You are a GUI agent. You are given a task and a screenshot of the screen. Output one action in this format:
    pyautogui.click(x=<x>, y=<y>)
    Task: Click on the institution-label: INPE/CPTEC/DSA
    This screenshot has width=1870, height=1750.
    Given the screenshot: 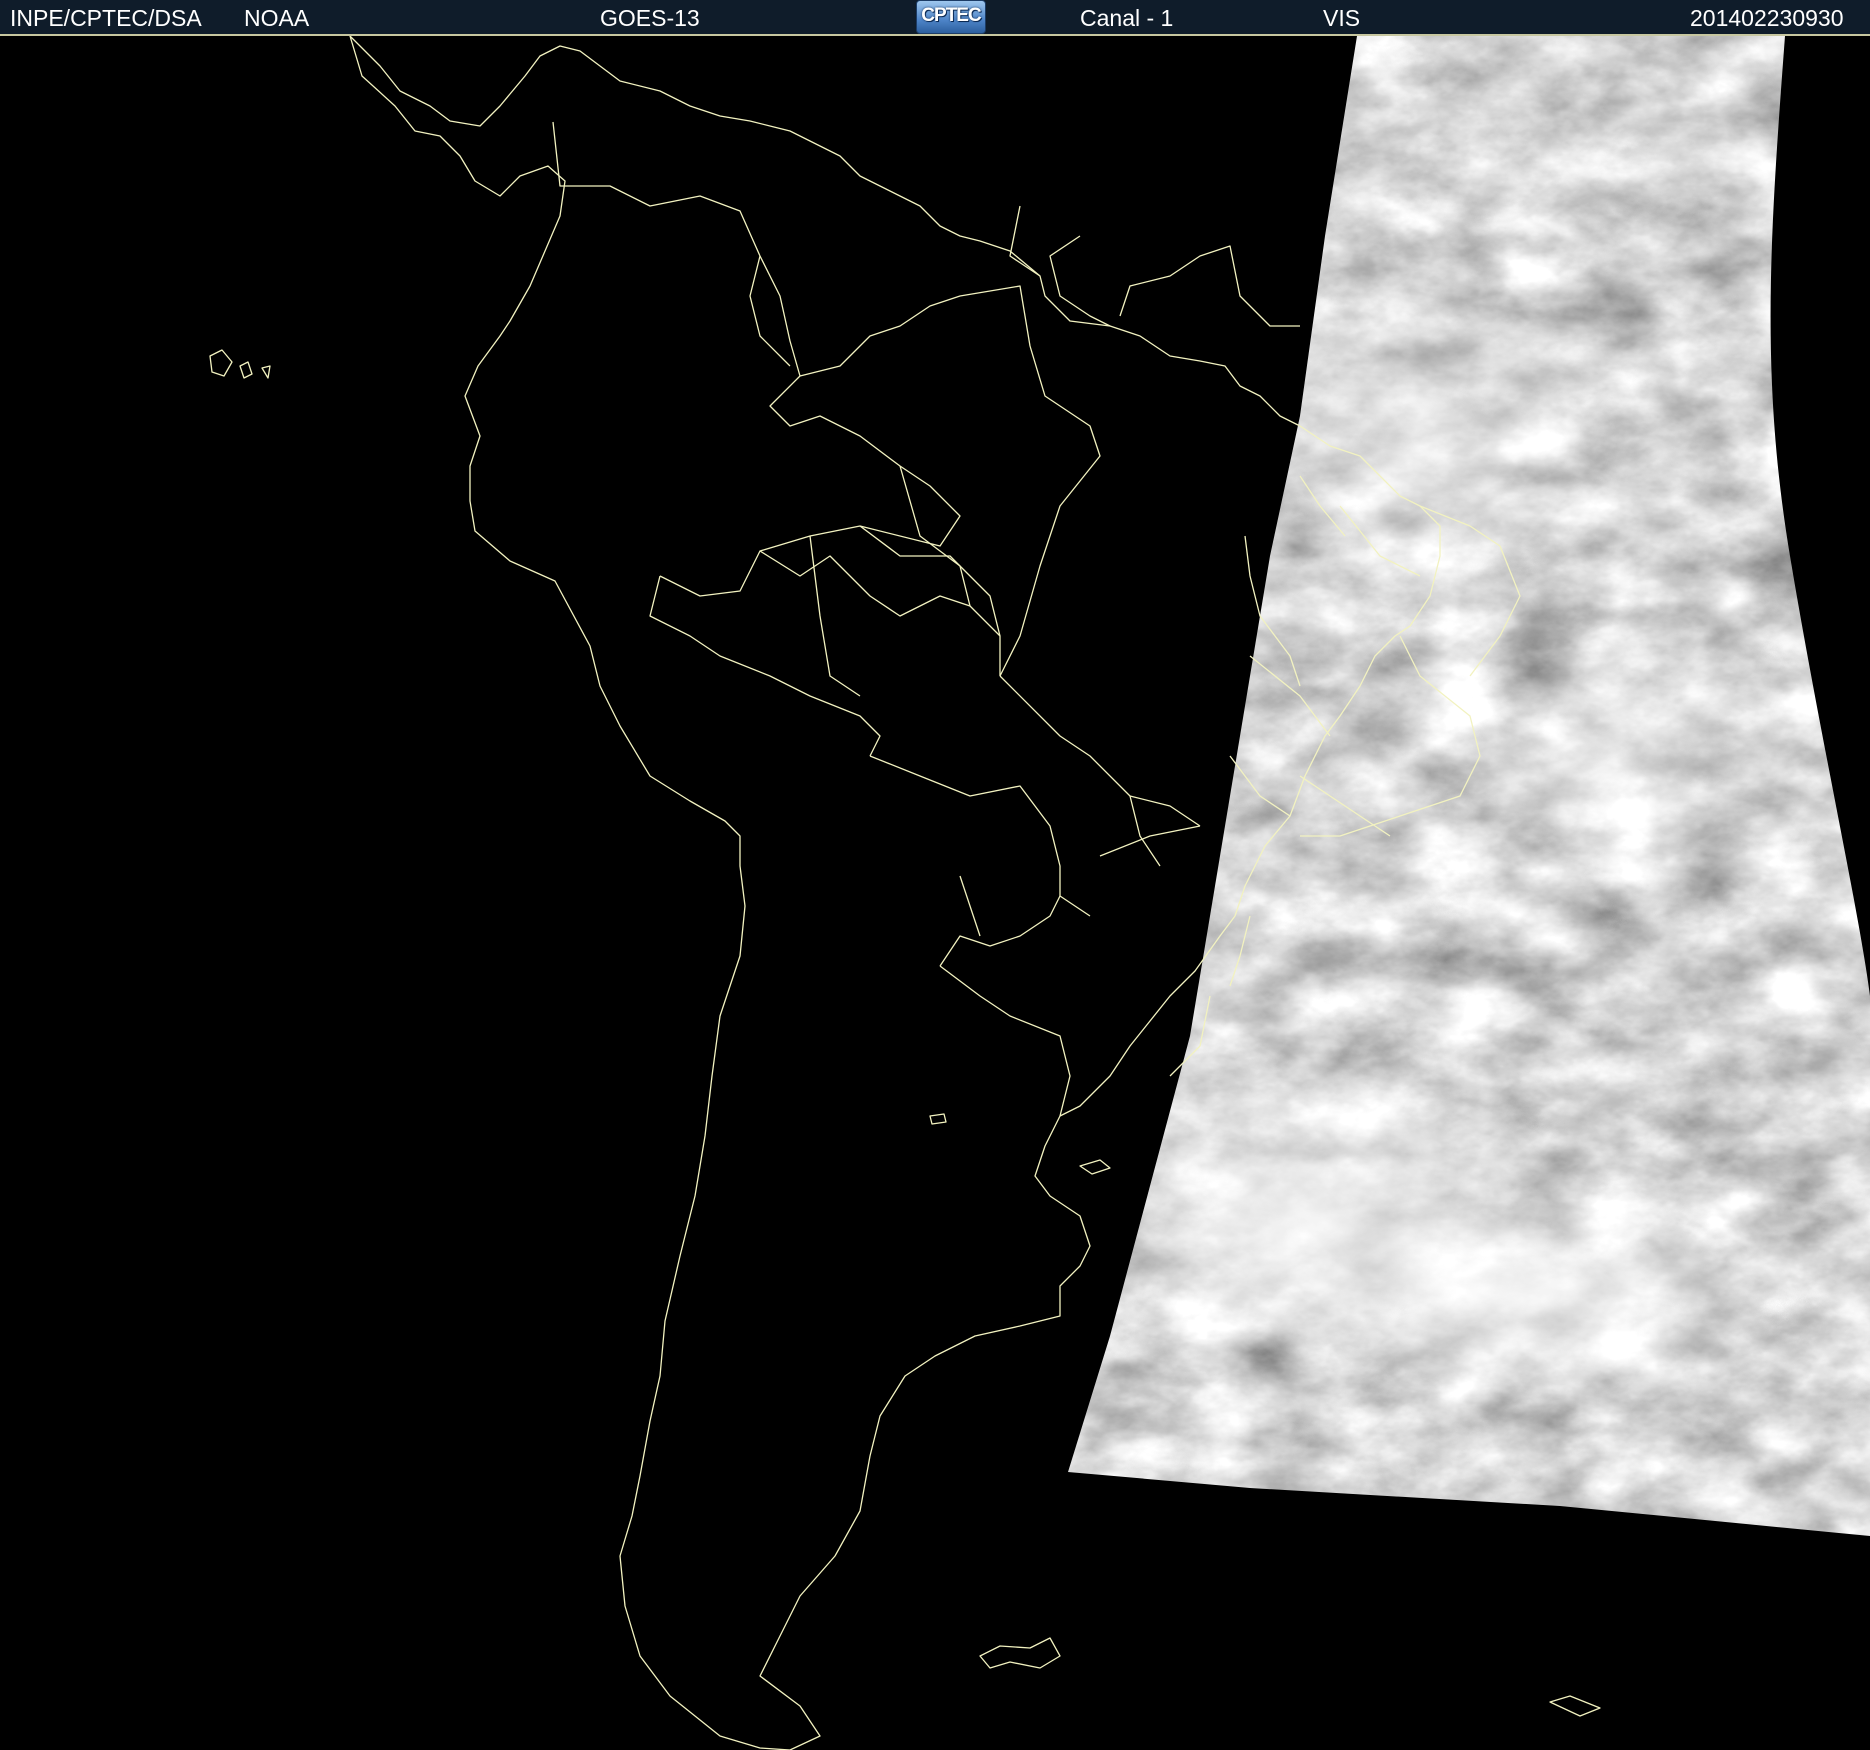 What is the action you would take?
    pyautogui.click(x=106, y=18)
    